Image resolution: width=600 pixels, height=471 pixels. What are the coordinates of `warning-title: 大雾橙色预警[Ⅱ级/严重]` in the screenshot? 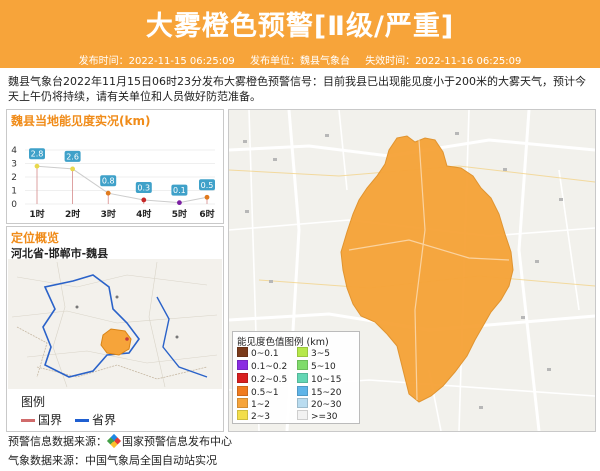 It's located at (300, 26).